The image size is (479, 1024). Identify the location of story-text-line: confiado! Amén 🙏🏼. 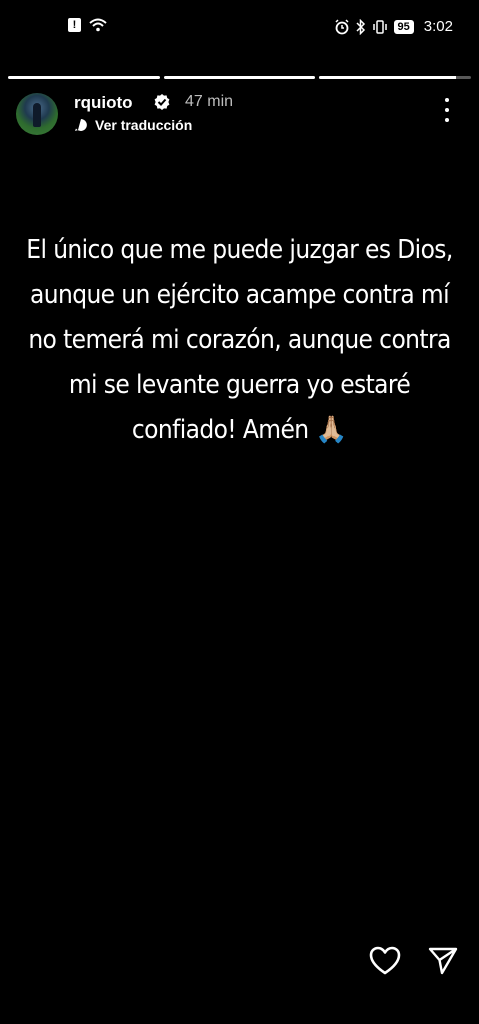
(239, 430).